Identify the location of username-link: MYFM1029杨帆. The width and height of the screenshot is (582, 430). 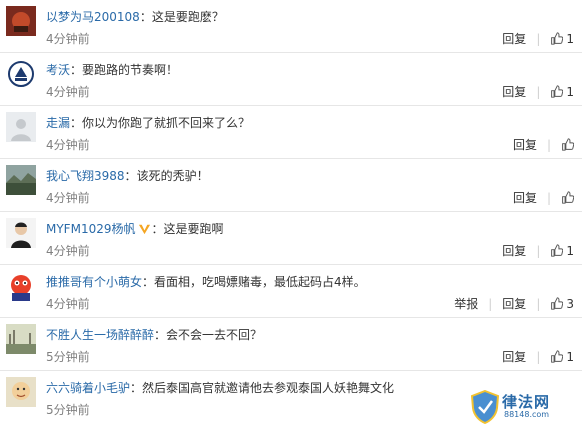
(90, 229).